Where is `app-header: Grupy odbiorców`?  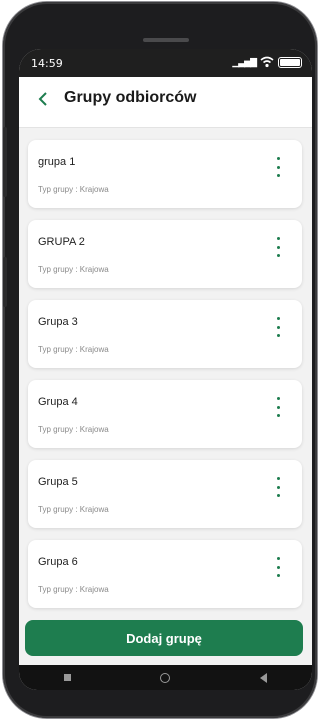 app-header: Grupy odbiorców is located at coordinates (165, 102).